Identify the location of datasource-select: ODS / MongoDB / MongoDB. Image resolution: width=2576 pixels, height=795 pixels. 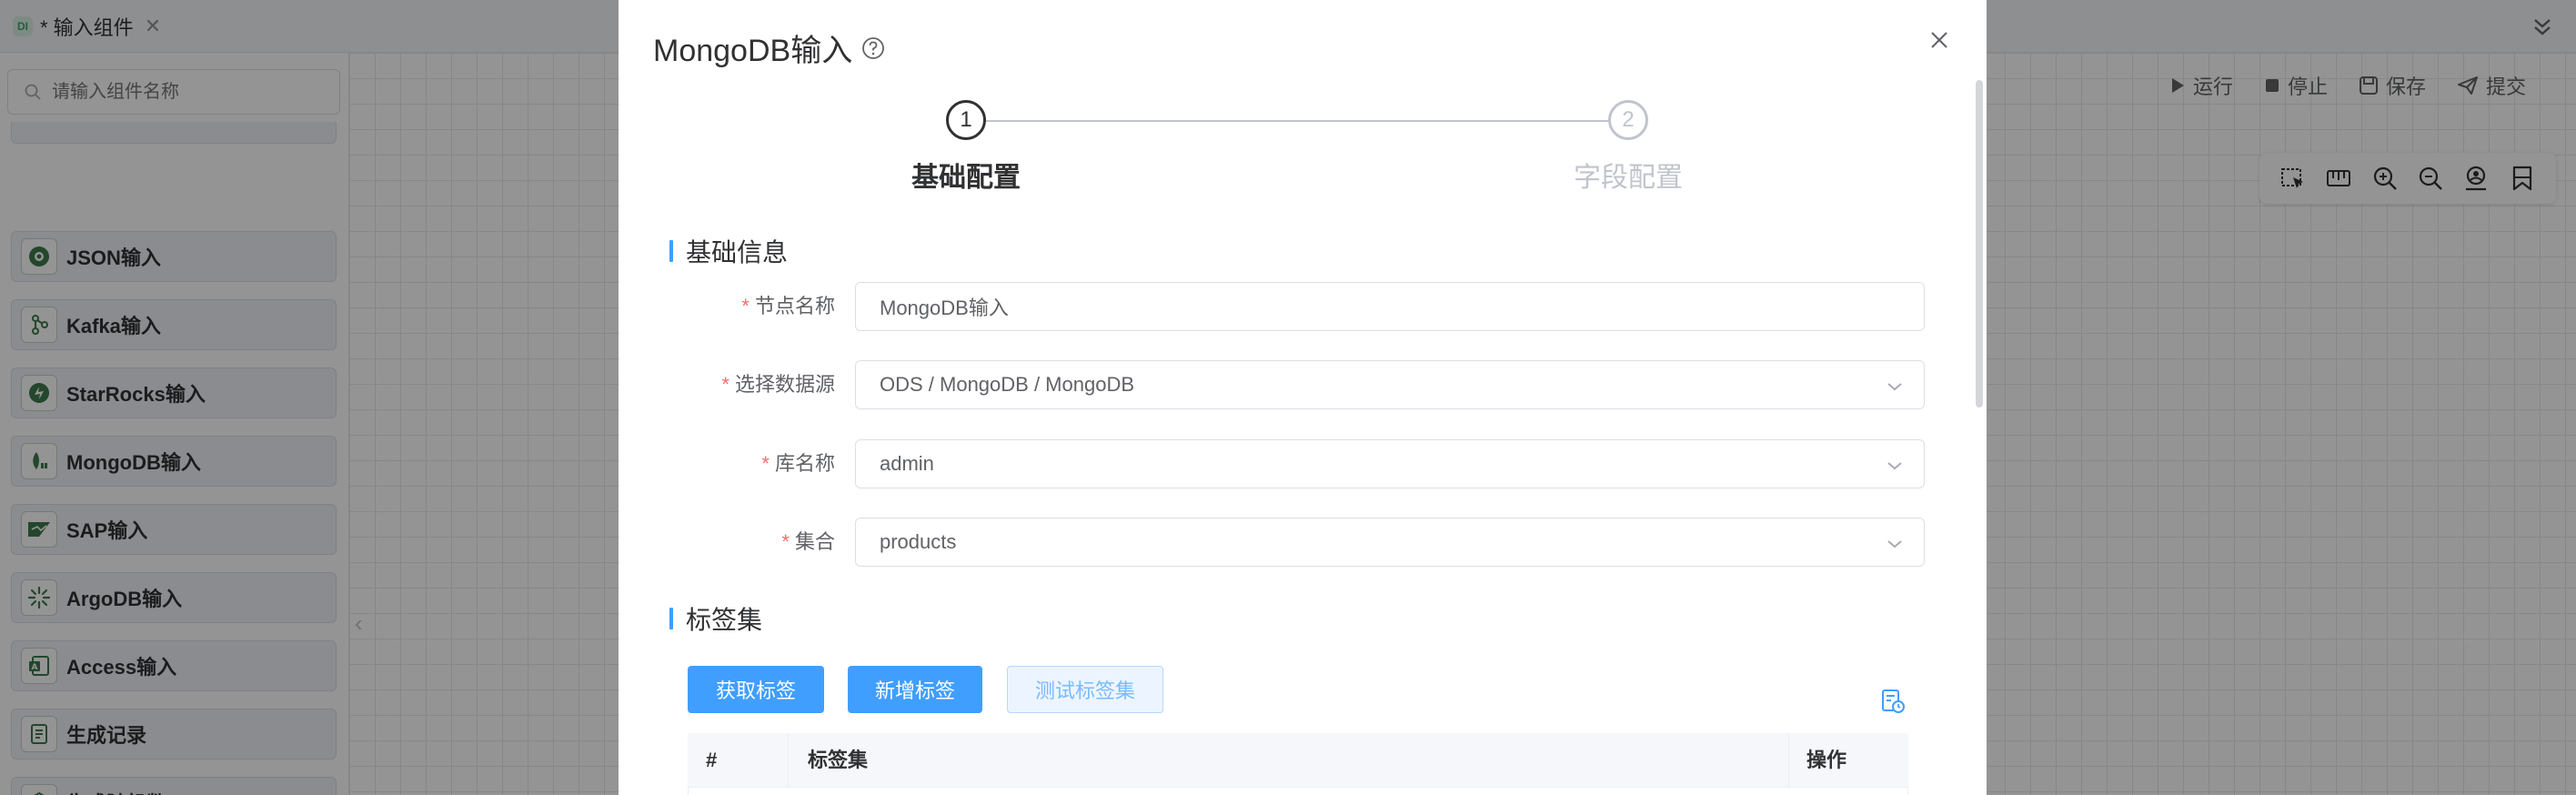
(1390, 384).